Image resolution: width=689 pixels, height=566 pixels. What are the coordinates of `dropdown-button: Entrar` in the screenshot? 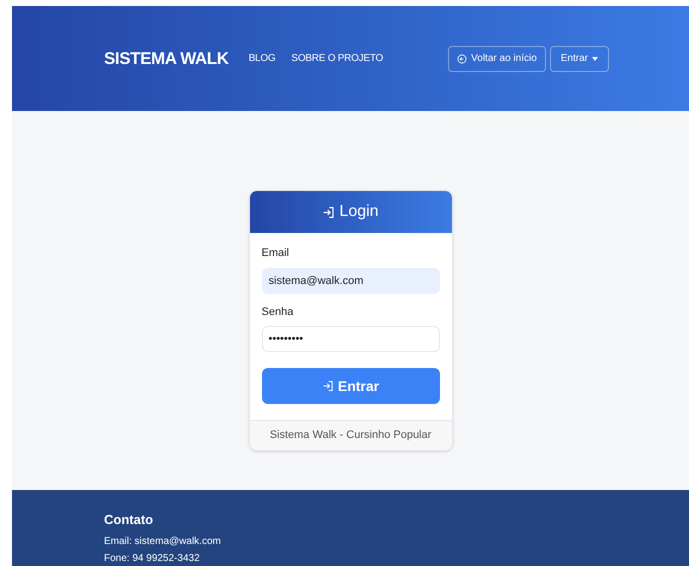 It's located at (579, 59).